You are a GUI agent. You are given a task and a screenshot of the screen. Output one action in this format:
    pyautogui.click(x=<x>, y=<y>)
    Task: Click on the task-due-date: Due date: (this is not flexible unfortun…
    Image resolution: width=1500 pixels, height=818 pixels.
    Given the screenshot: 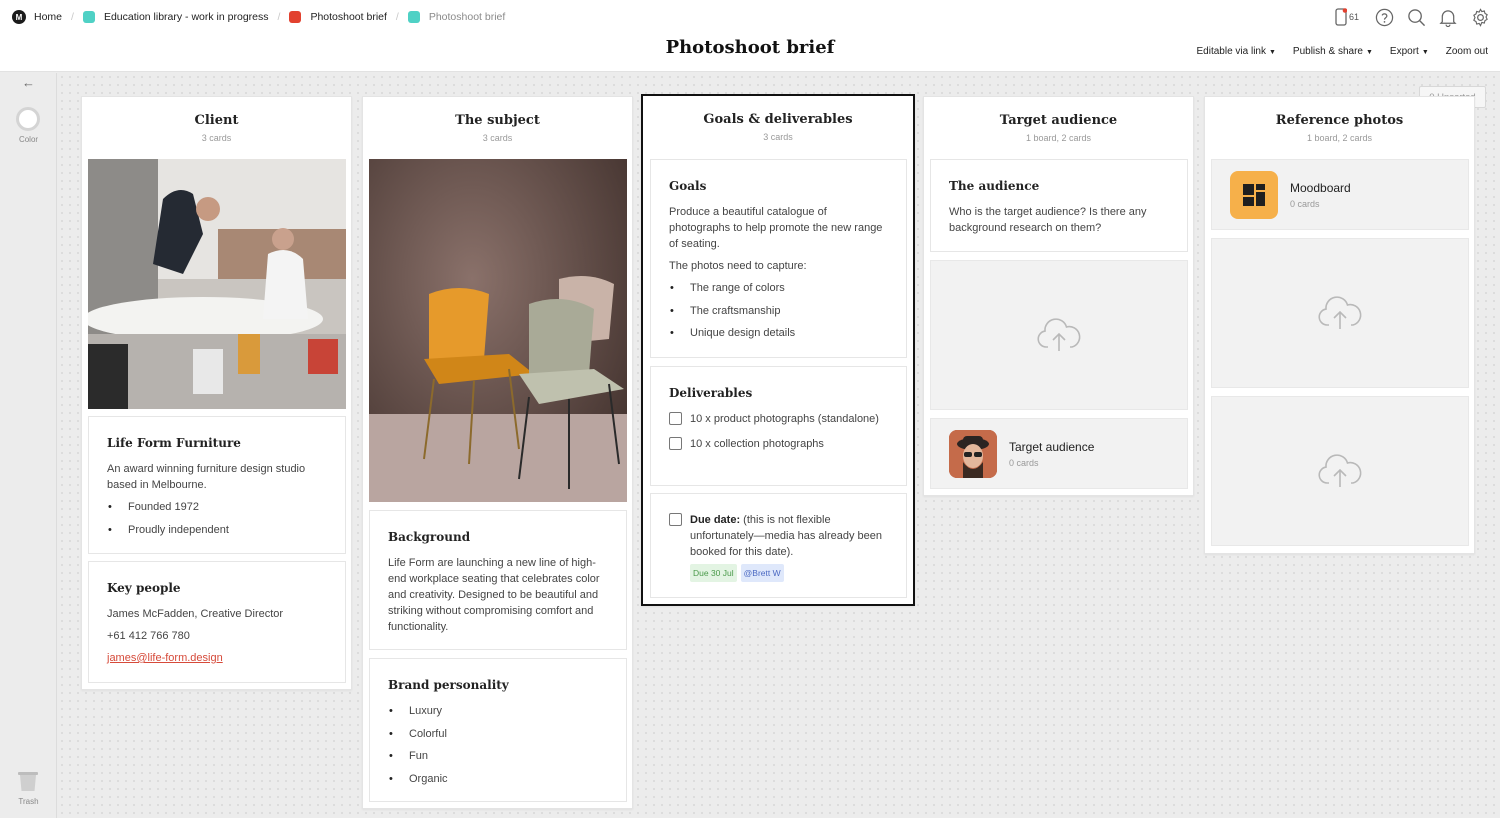 What is the action you would take?
    pyautogui.click(x=778, y=545)
    